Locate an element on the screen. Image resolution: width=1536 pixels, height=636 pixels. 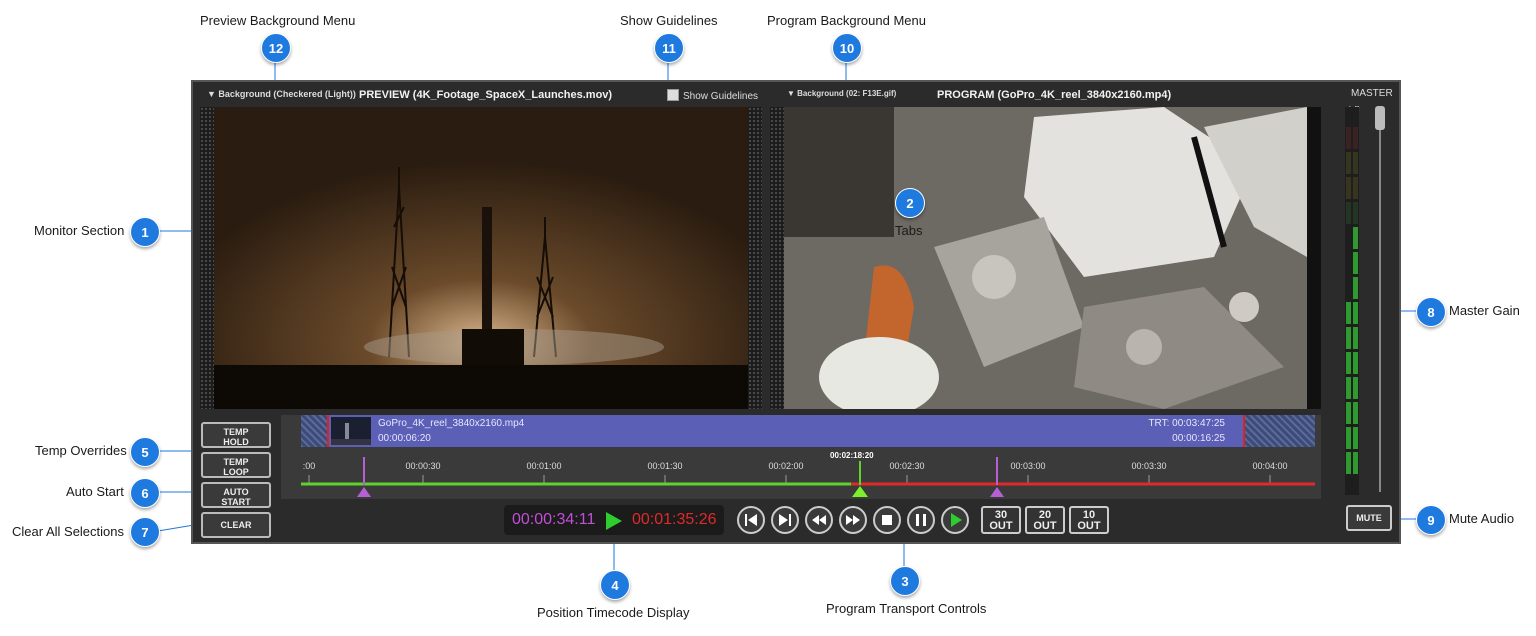
temp-loop-line2: LOOP is located at coordinates (236, 472).